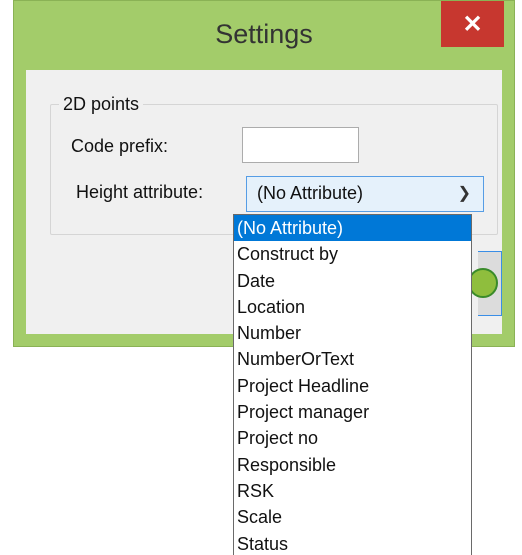 The height and width of the screenshot is (555, 522). What do you see at coordinates (464, 193) in the screenshot?
I see `chevron-down-icon: ❯` at bounding box center [464, 193].